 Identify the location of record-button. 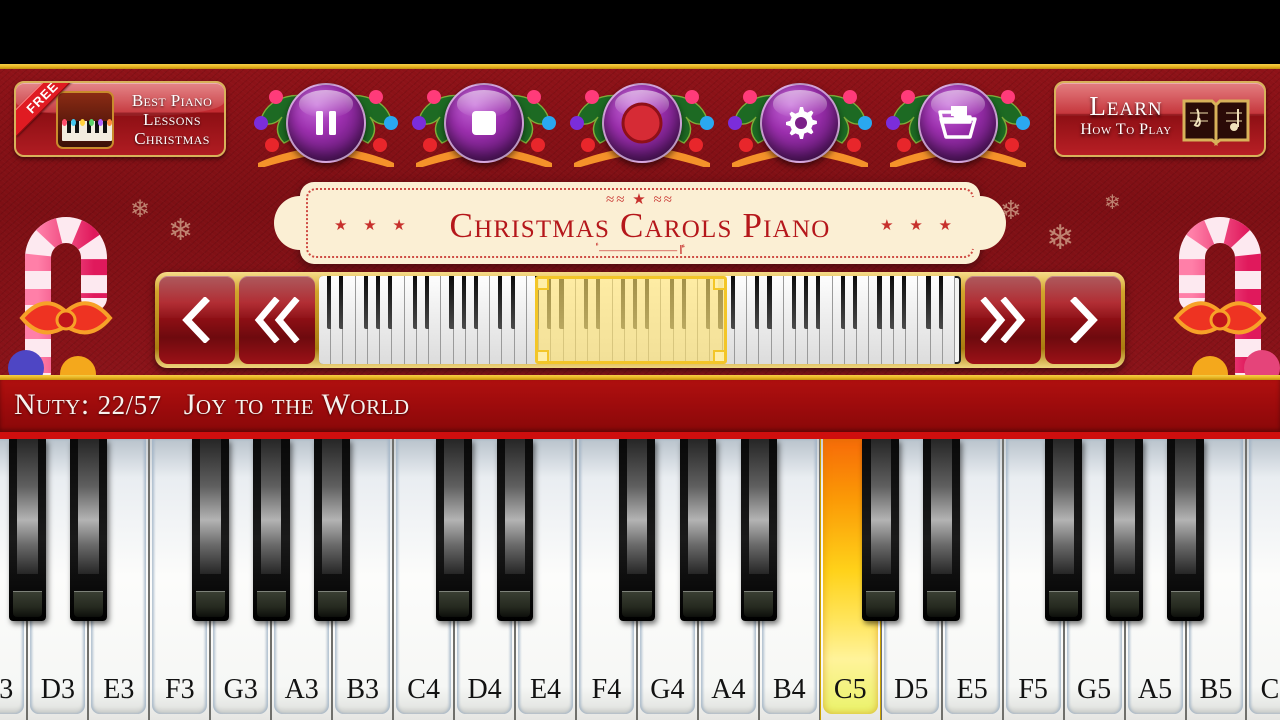
(642, 123).